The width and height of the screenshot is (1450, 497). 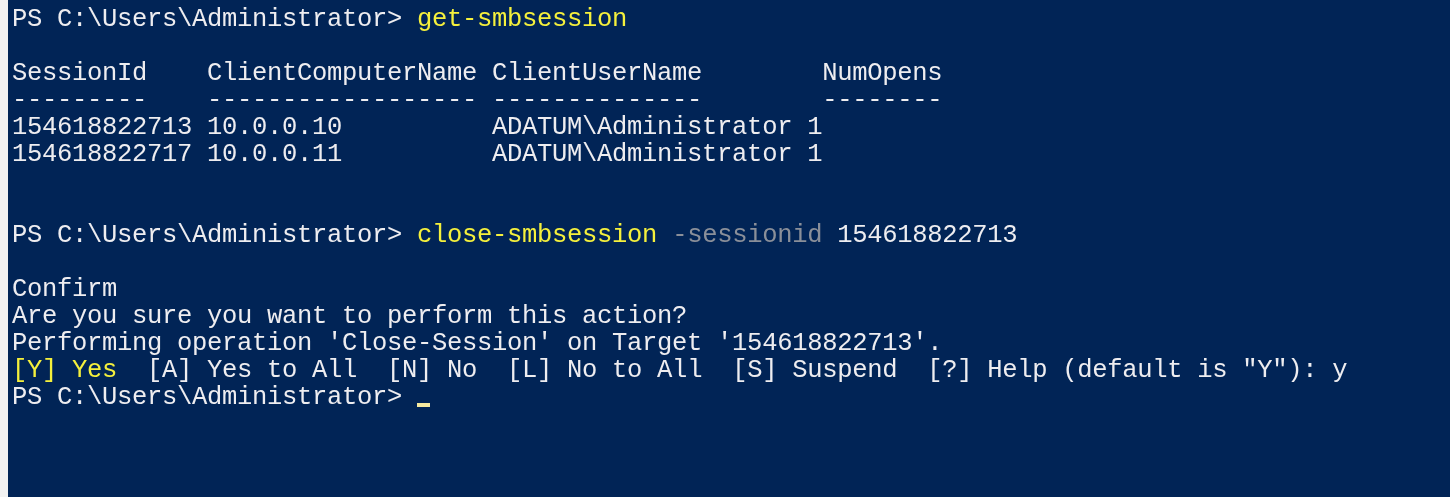 What do you see at coordinates (65, 289) in the screenshot?
I see `output-text: Confirm` at bounding box center [65, 289].